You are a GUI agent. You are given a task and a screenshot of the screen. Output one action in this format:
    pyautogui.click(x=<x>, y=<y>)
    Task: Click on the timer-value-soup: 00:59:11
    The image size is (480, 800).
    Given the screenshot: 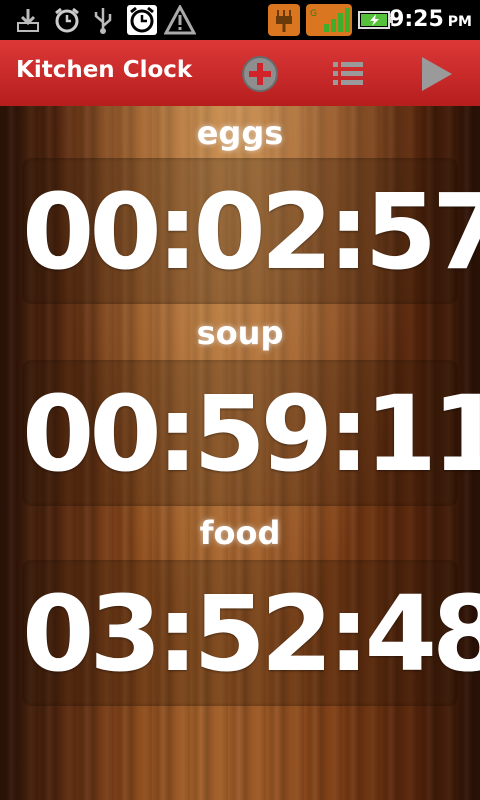 What is the action you would take?
    pyautogui.click(x=251, y=434)
    